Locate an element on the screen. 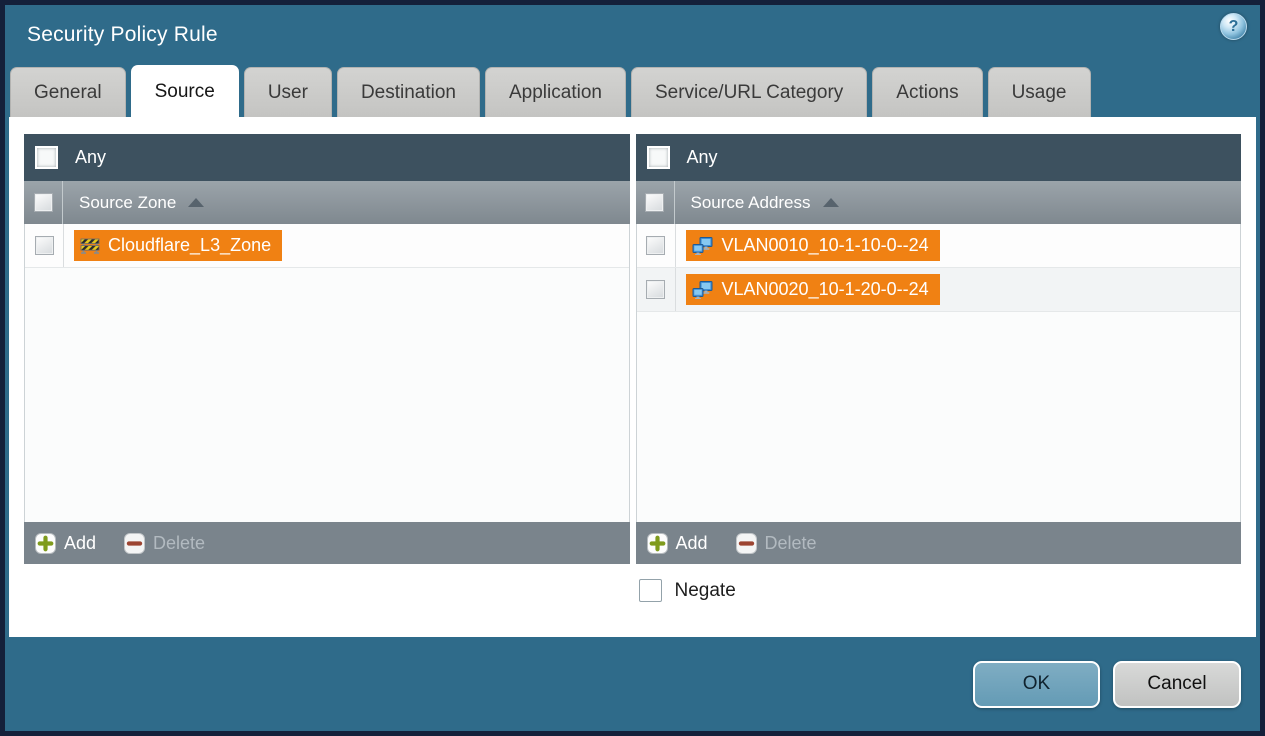 Image resolution: width=1265 pixels, height=736 pixels. table-row: Cloudflare_L3_Zone is located at coordinates (327, 246).